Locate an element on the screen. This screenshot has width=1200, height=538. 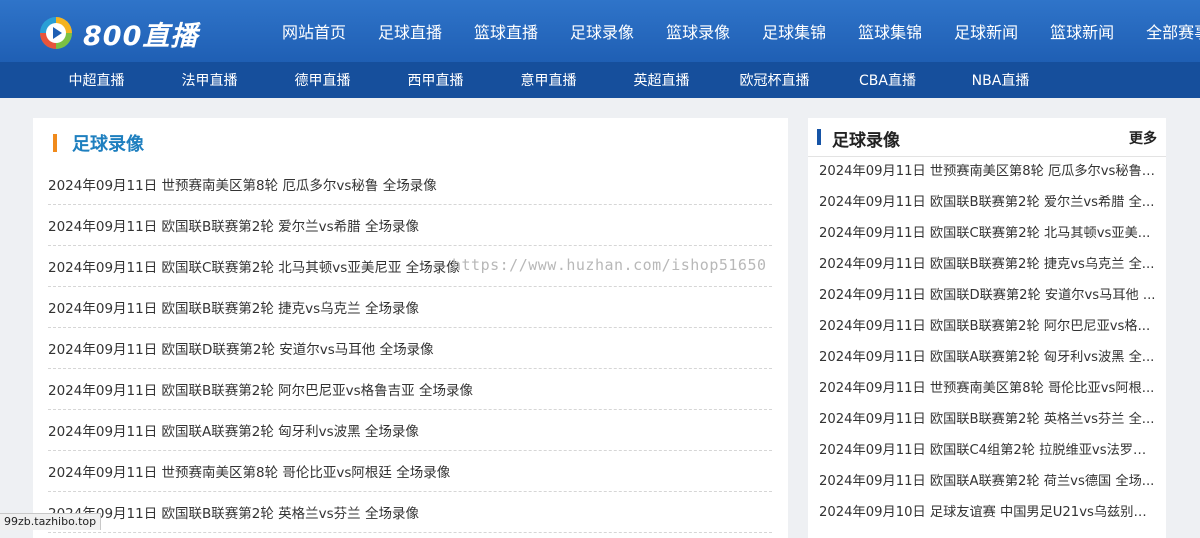
section-header: 足球录像 is located at coordinates (98, 143).